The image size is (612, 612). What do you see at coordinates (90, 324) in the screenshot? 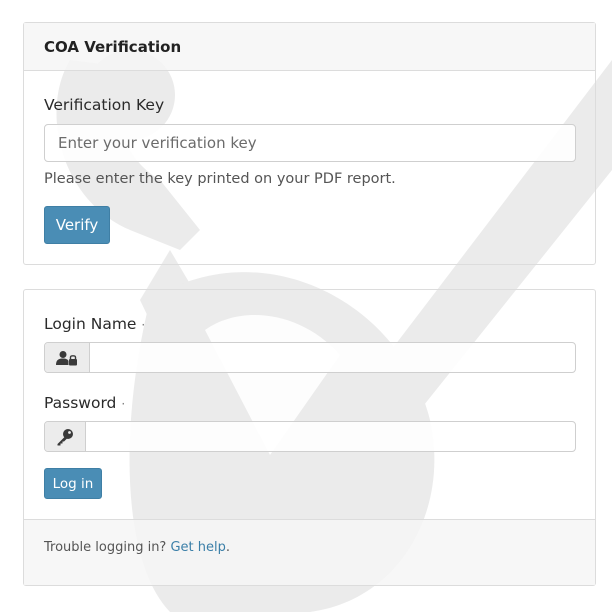
I see `login-name-label-text: Login Name` at bounding box center [90, 324].